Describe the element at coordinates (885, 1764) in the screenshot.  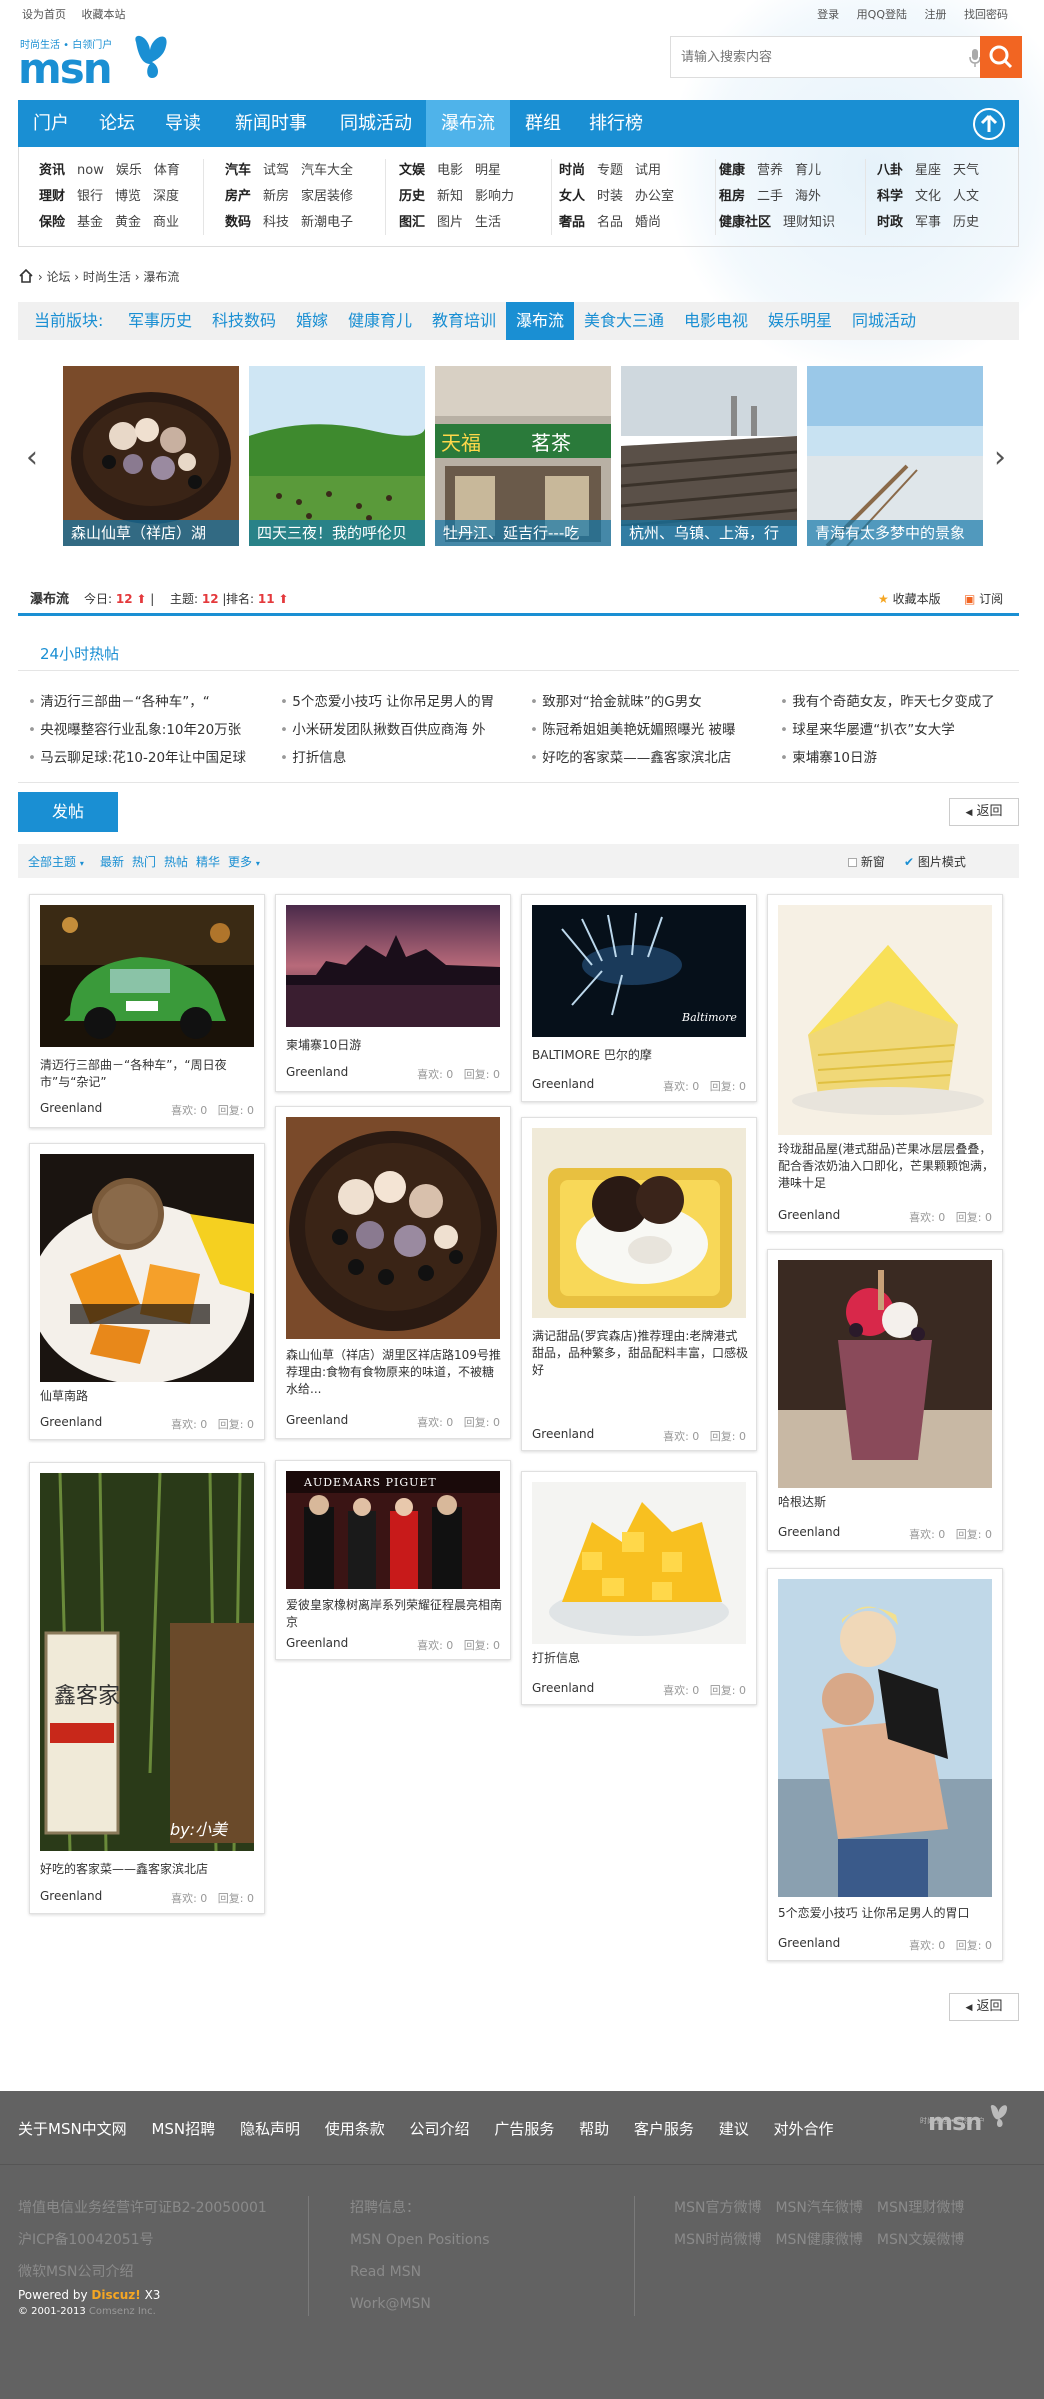
I see `post-card: 5个恋爱小技巧 让你吊足男人的胃口 Greenland 喜欢: 0 回复: 0` at that location.